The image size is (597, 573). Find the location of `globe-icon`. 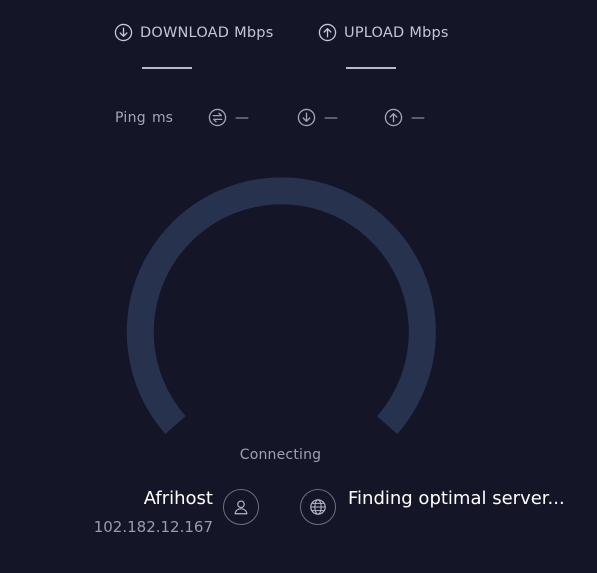

globe-icon is located at coordinates (318, 507).